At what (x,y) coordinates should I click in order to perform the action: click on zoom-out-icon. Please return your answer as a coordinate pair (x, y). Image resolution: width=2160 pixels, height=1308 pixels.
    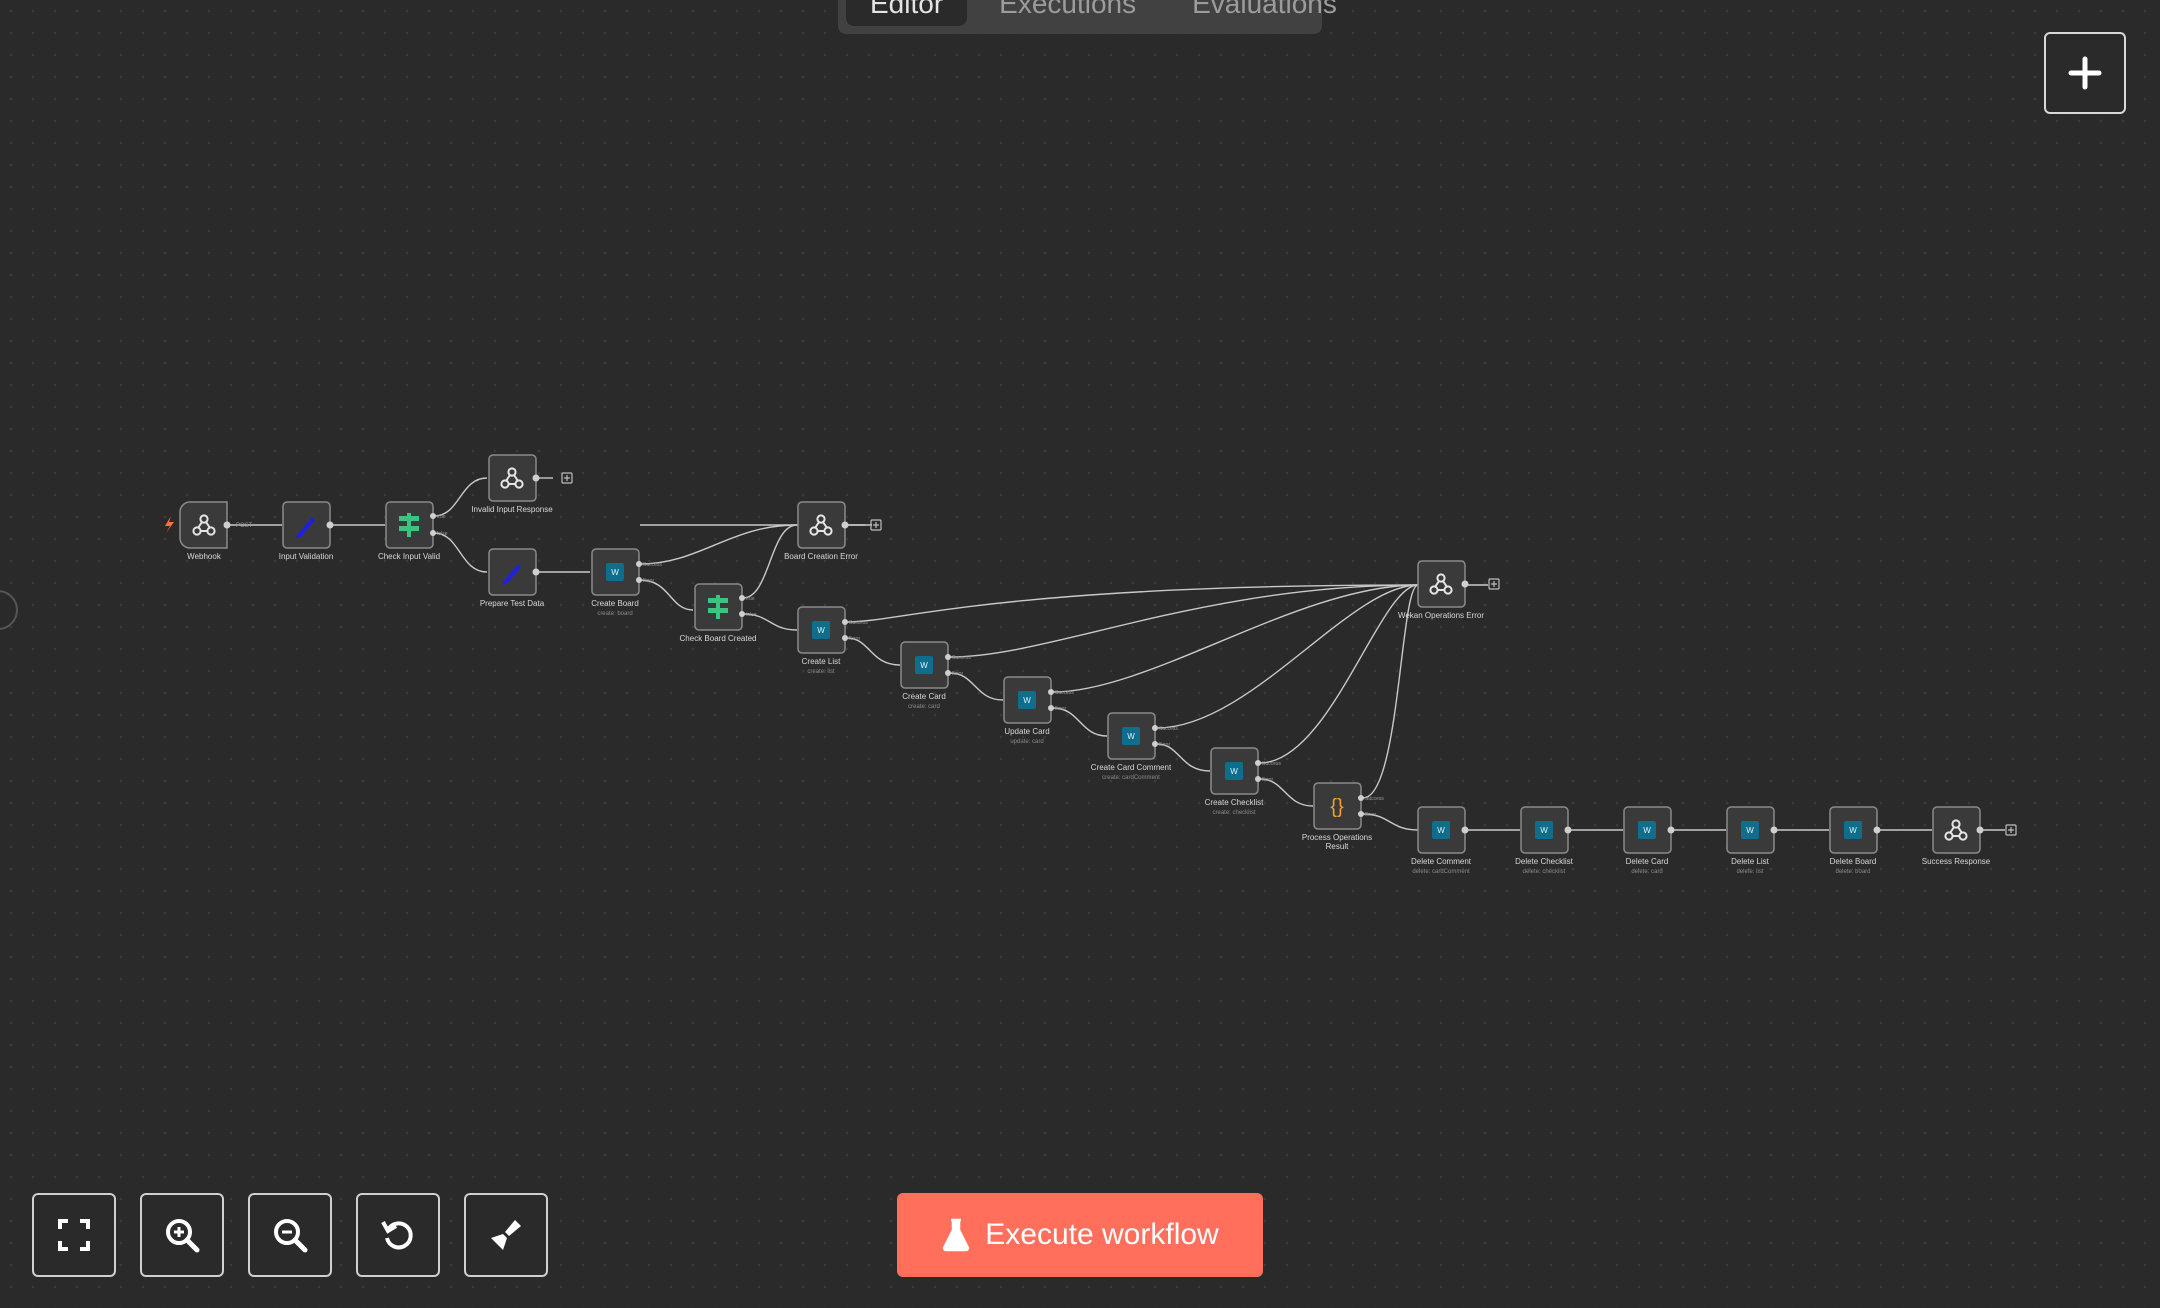
    Looking at the image, I should click on (291, 1236).